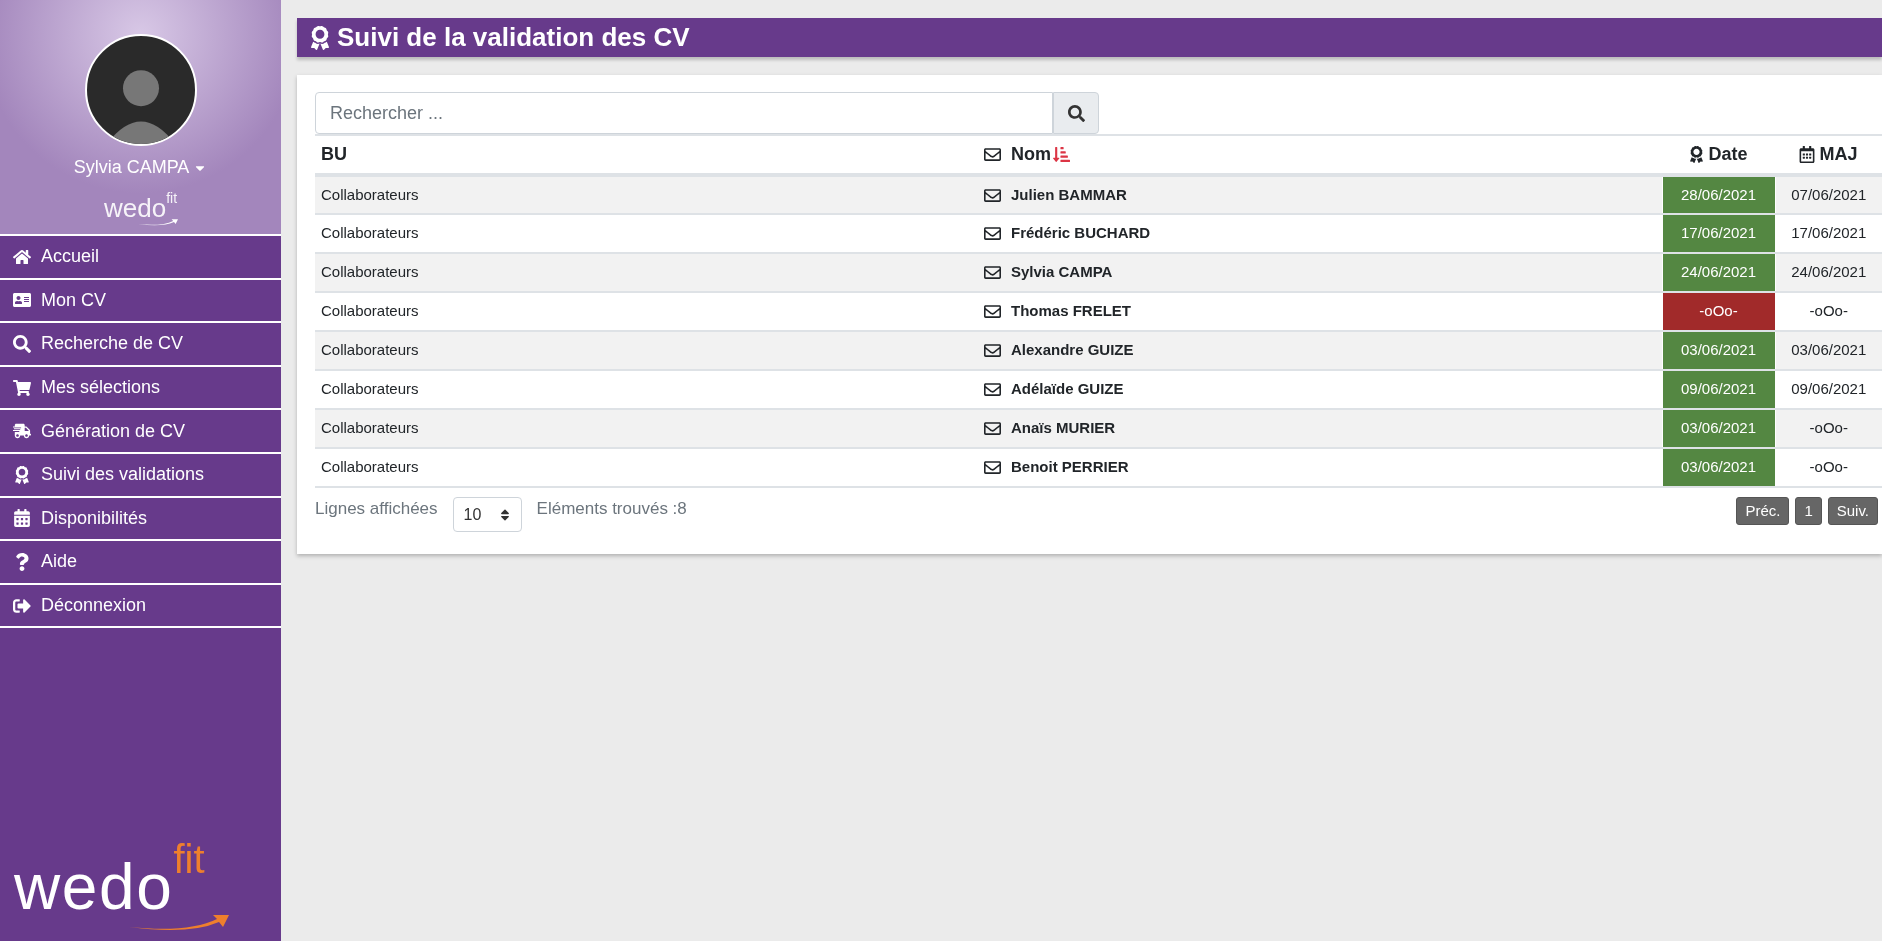  Describe the element at coordinates (1828, 272) in the screenshot. I see `table-cell: 24/06/2021` at that location.